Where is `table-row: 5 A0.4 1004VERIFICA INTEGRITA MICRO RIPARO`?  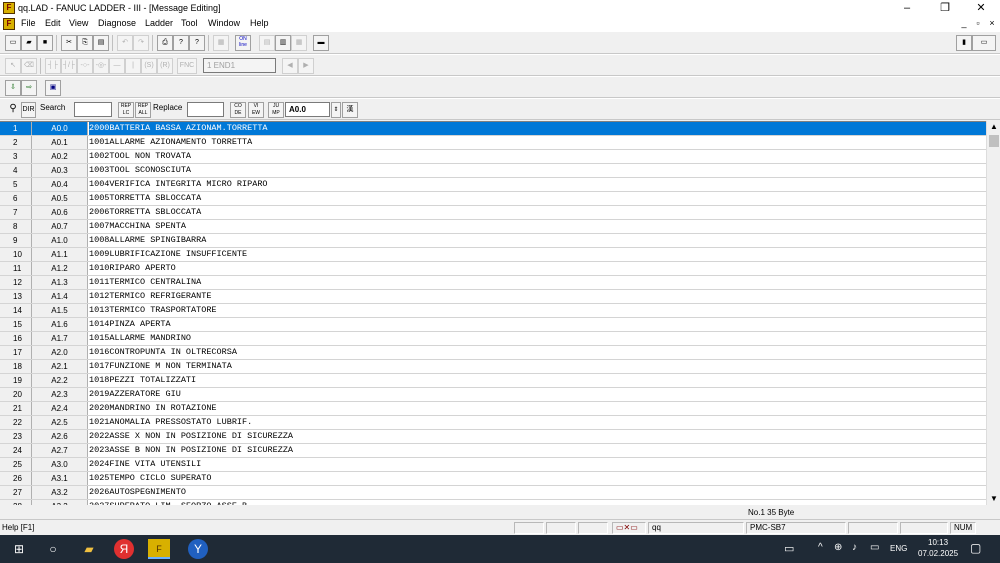 table-row: 5 A0.4 1004VERIFICA INTEGRITA MICRO RIPARO is located at coordinates (493, 185).